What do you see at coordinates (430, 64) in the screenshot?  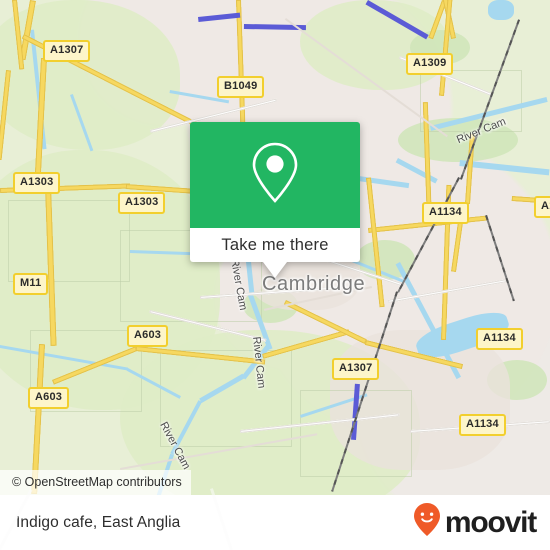 I see `road-shield-a1309: A1309` at bounding box center [430, 64].